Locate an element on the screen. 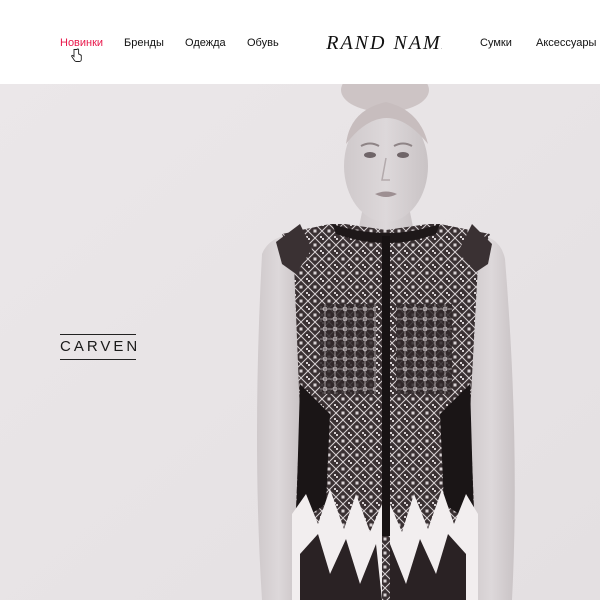  hero-brand-label: CARVEN is located at coordinates (98, 347).